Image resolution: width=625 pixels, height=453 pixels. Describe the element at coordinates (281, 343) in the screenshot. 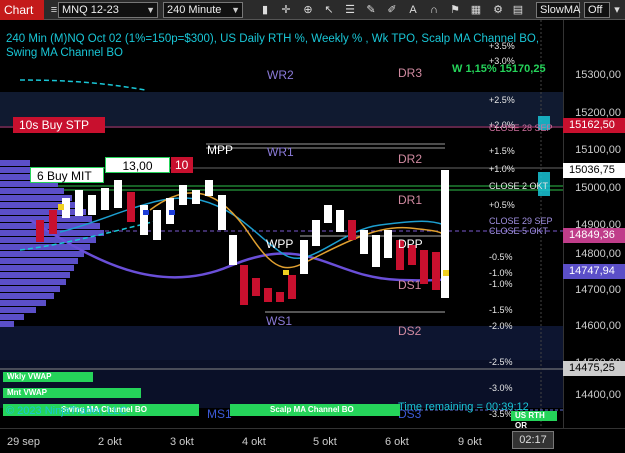

I see `support-band` at that location.